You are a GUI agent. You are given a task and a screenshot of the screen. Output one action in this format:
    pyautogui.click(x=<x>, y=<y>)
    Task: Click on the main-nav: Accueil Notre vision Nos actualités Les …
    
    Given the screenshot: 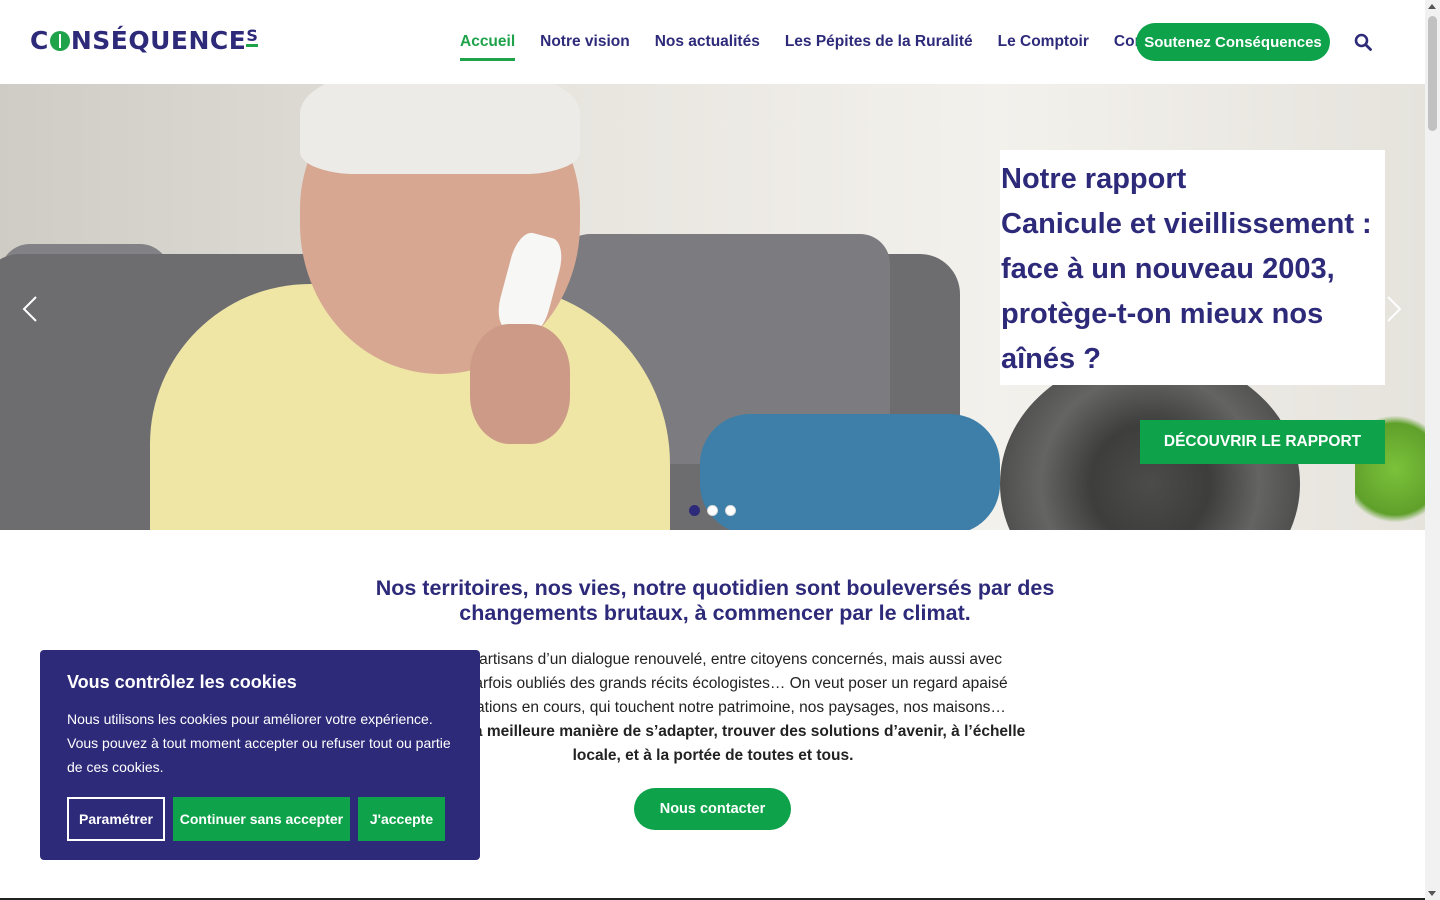 What is the action you would take?
    pyautogui.click(x=828, y=42)
    